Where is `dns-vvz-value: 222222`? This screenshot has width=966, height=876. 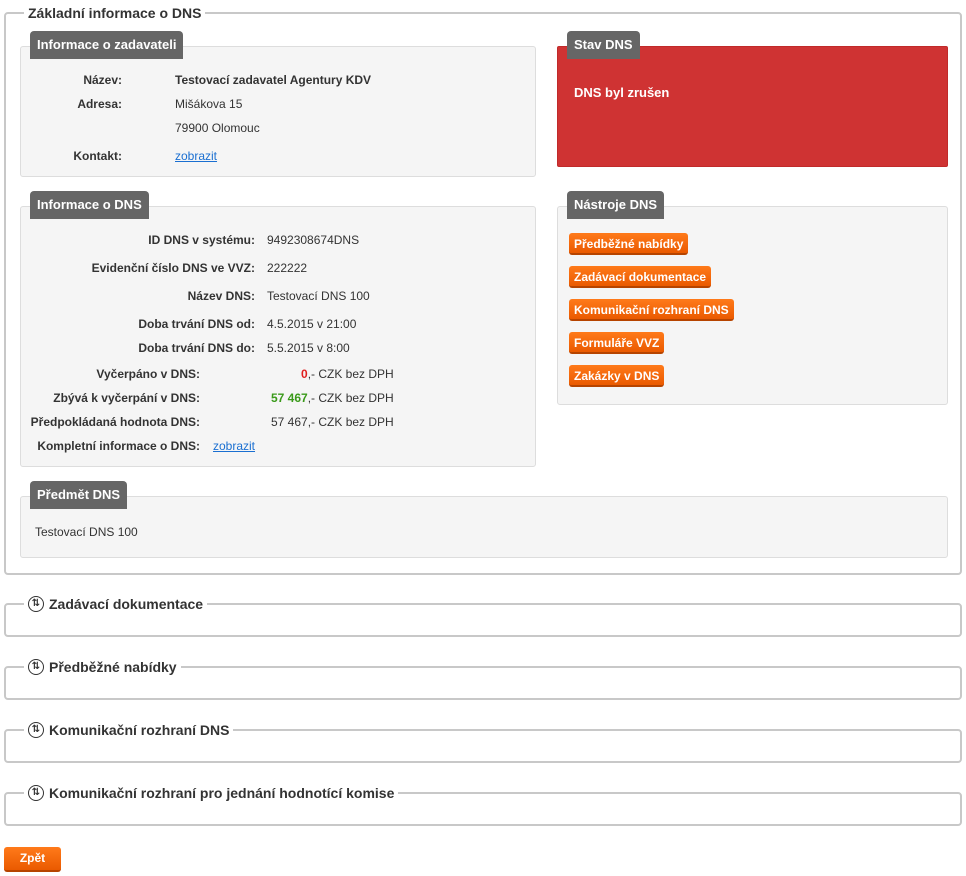 dns-vvz-value: 222222 is located at coordinates (287, 268).